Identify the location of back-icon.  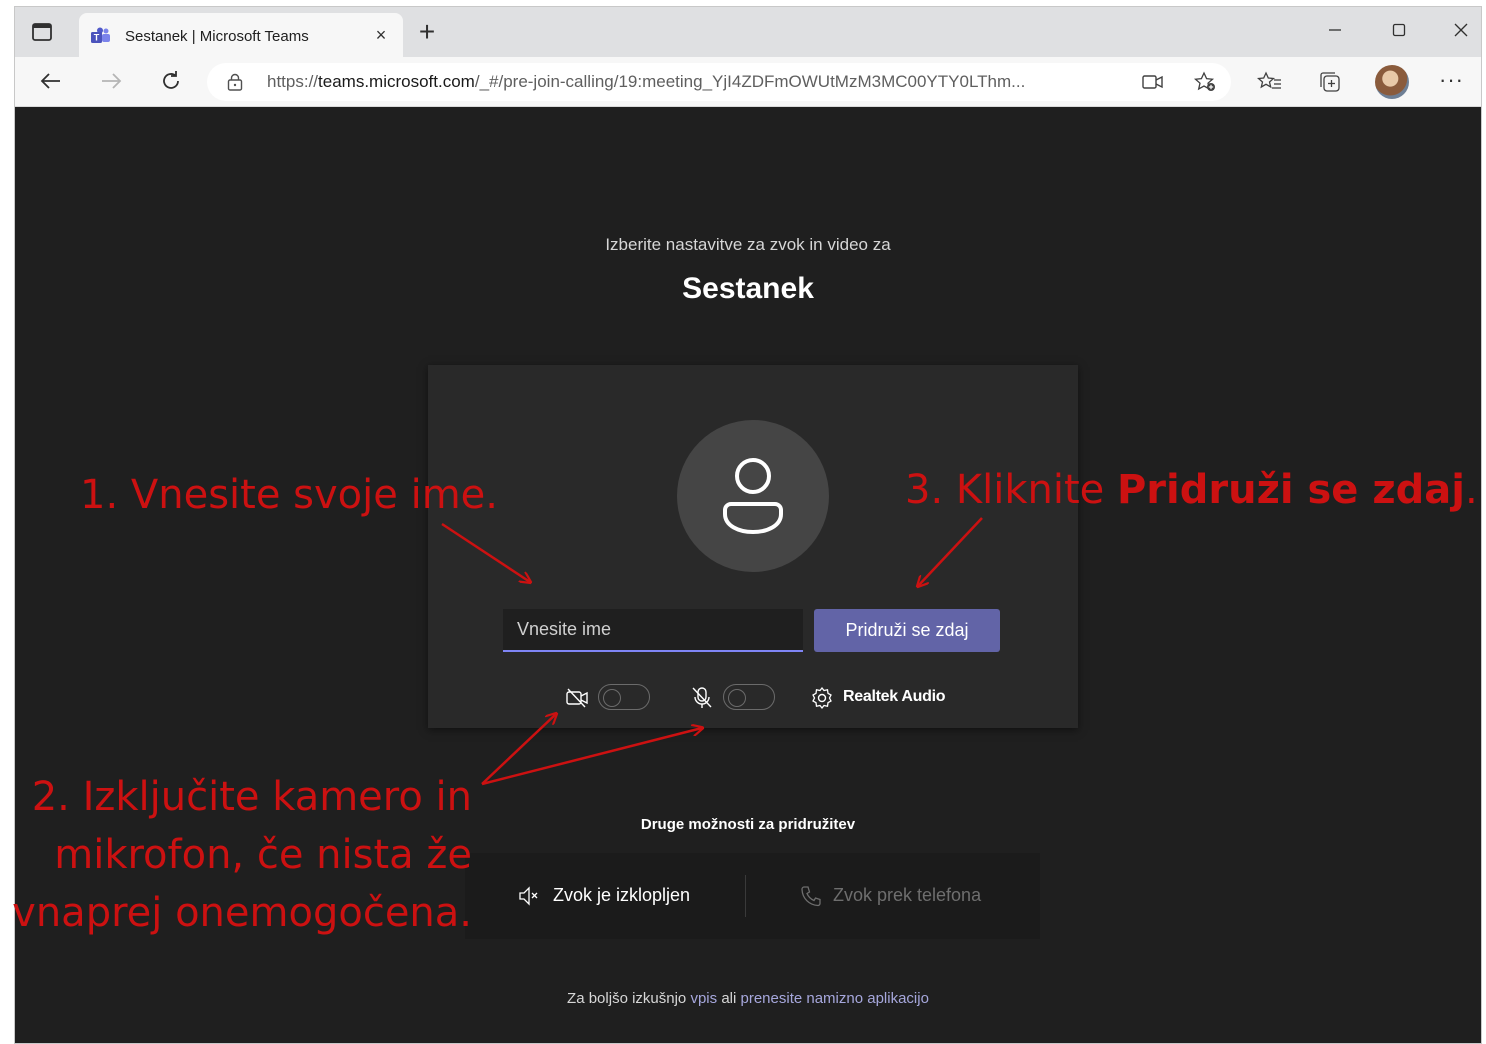
(51, 82).